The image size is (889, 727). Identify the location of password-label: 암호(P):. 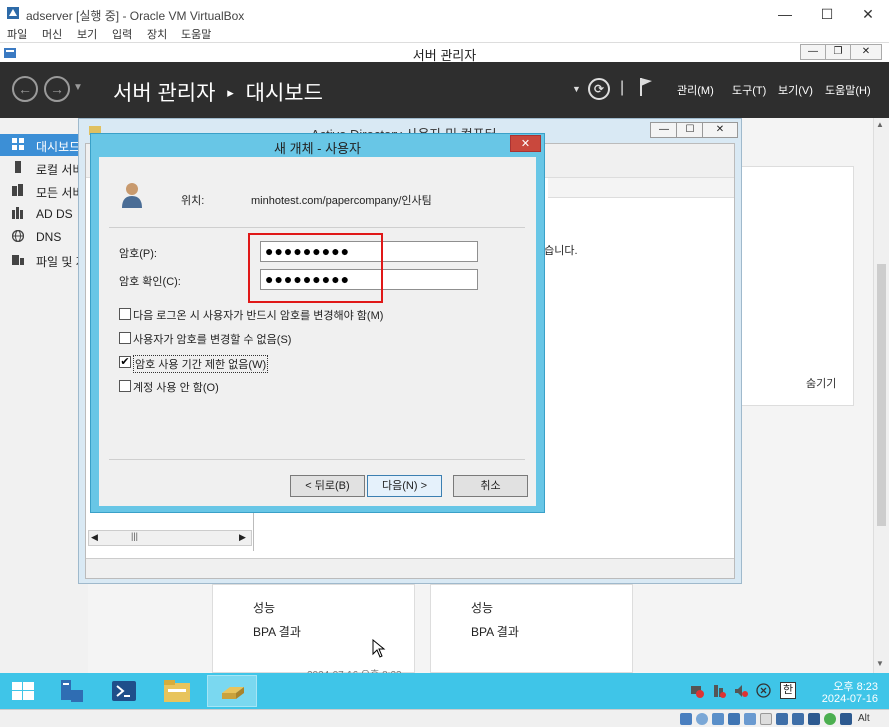
(138, 254).